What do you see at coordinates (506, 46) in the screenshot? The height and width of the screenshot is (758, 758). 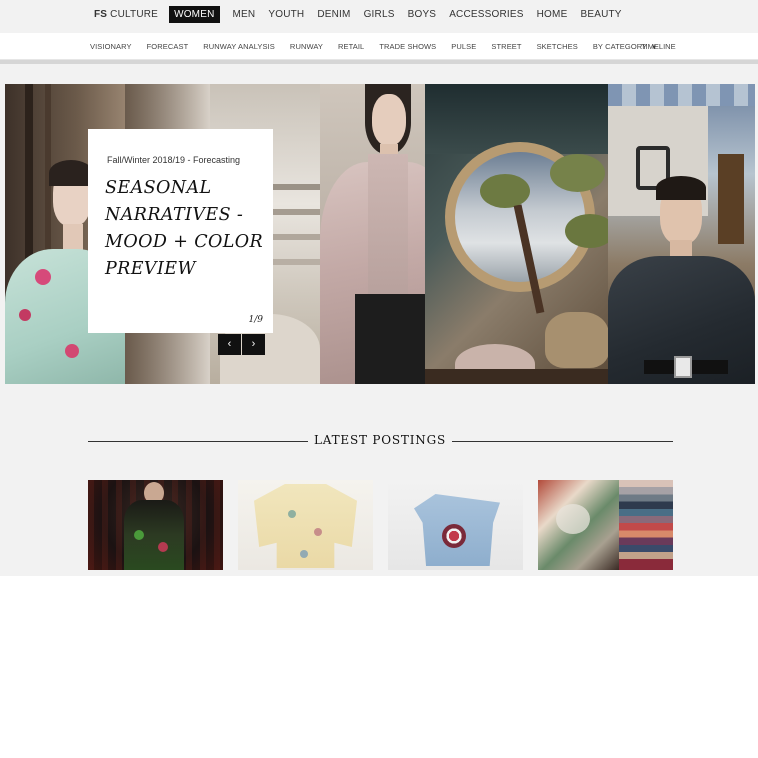 I see `subnav-item-street: STREET` at bounding box center [506, 46].